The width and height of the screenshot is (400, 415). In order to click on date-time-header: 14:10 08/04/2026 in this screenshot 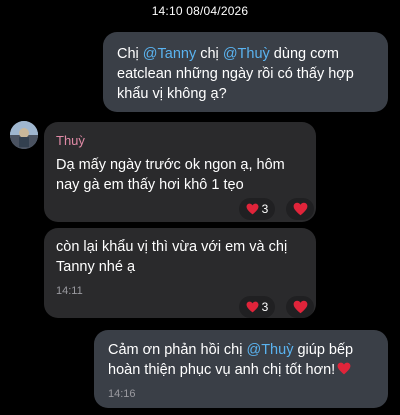, I will do `click(200, 11)`.